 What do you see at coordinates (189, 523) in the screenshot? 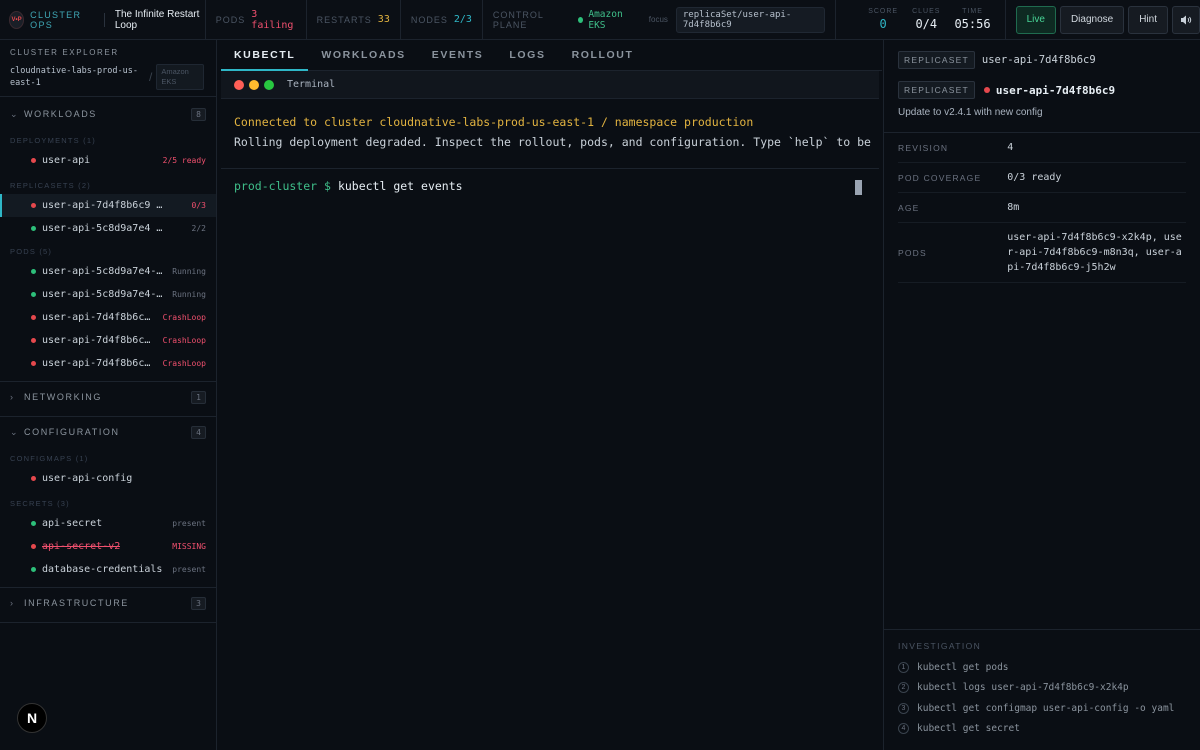
I see `item-status: present` at bounding box center [189, 523].